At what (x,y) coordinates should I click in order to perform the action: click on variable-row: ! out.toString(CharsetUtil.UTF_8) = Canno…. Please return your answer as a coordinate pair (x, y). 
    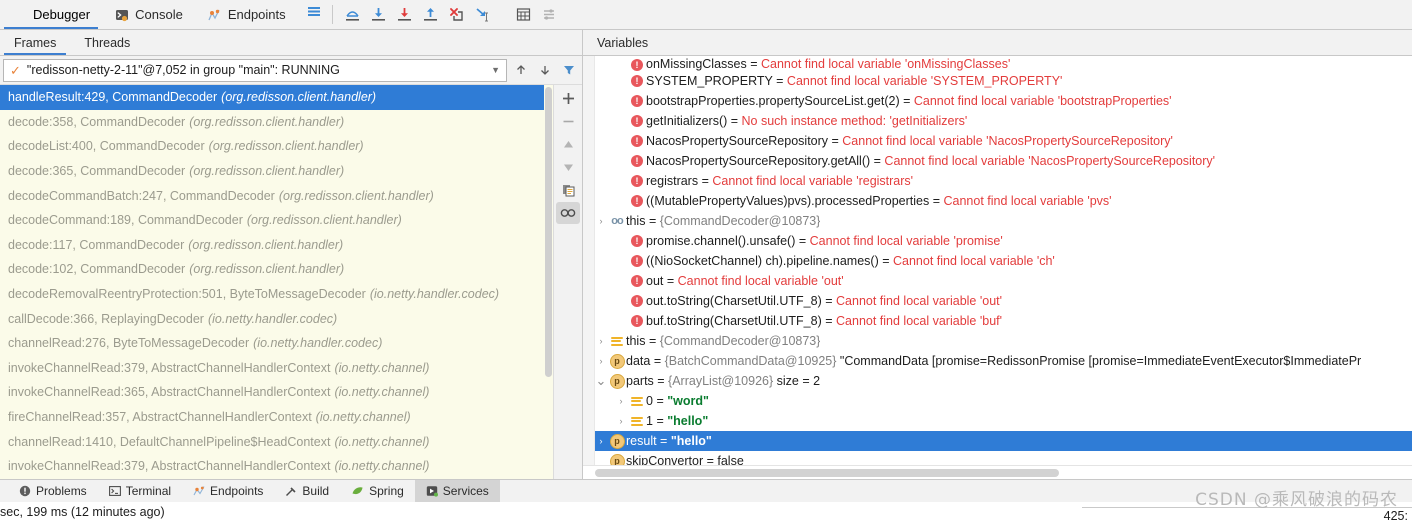
    Looking at the image, I should click on (997, 301).